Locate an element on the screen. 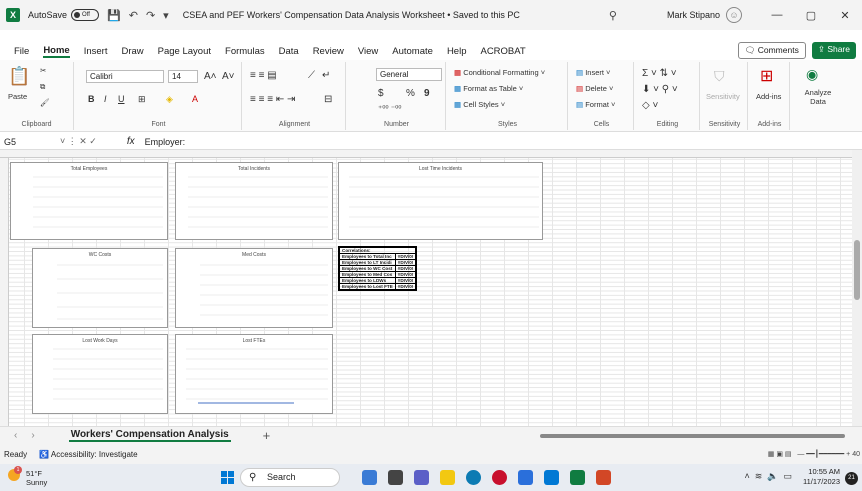 Image resolution: width=862 pixels, height=491 pixels. clear-icon: ◇ ˅ is located at coordinates (650, 105).